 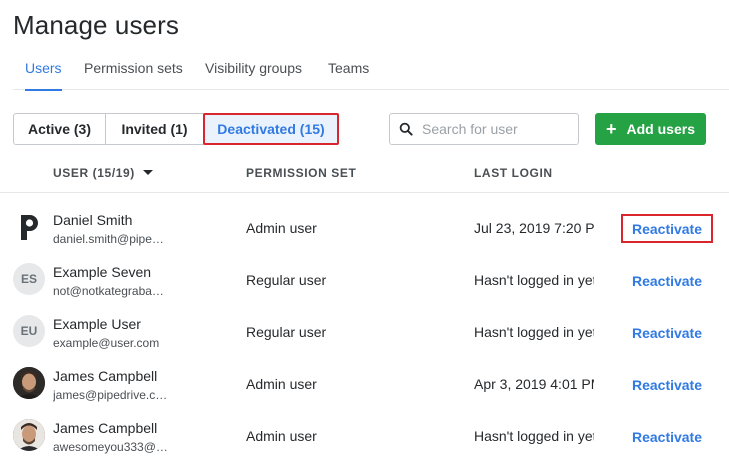 I want to click on avatar: ES, so click(x=29, y=279).